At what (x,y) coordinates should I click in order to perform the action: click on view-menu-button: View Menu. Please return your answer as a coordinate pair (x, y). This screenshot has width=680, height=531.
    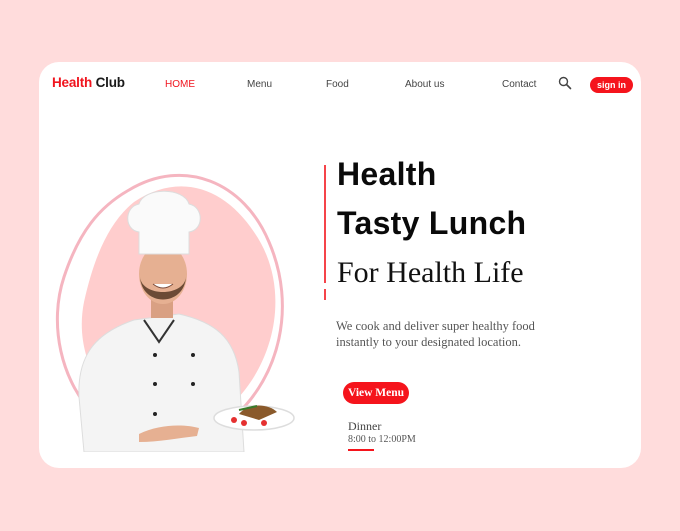
    Looking at the image, I should click on (376, 393).